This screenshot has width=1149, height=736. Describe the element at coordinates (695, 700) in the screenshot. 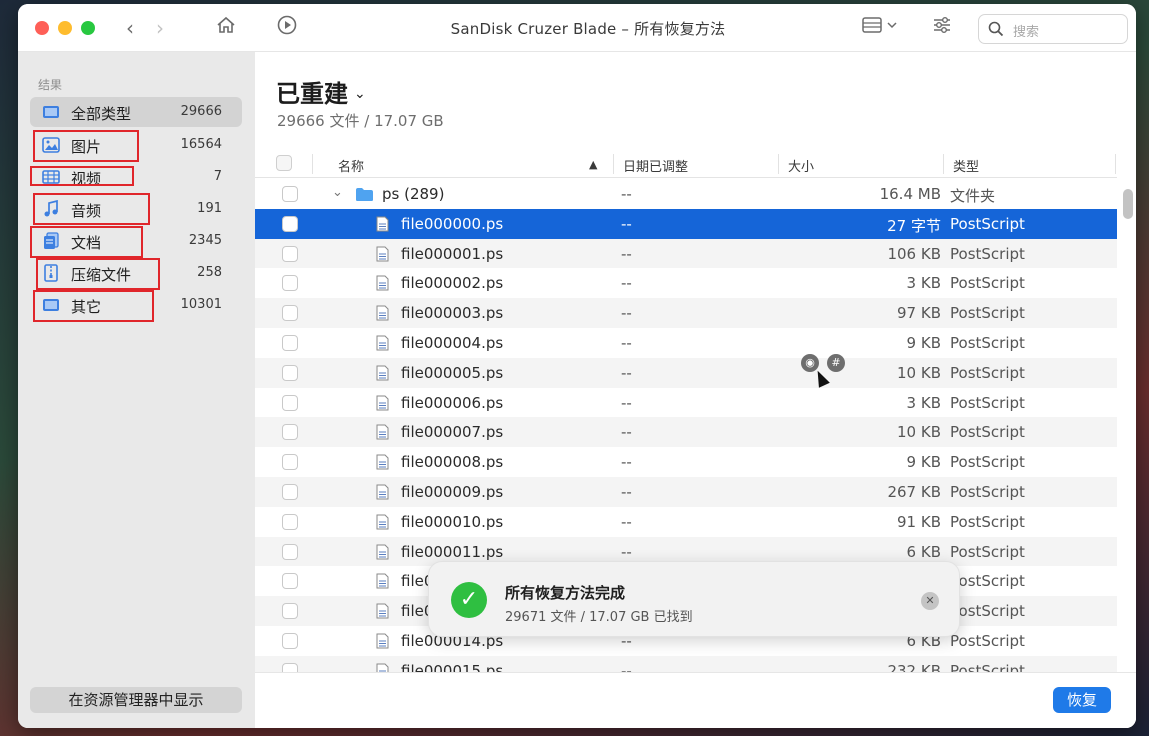

I see `bottom-bar: 恢复` at that location.